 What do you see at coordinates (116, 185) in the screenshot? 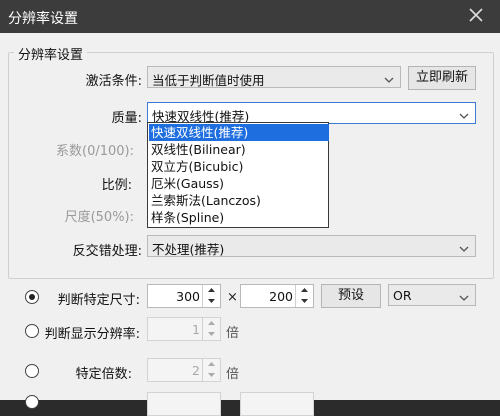
I see `ratio-label: 比例:` at bounding box center [116, 185].